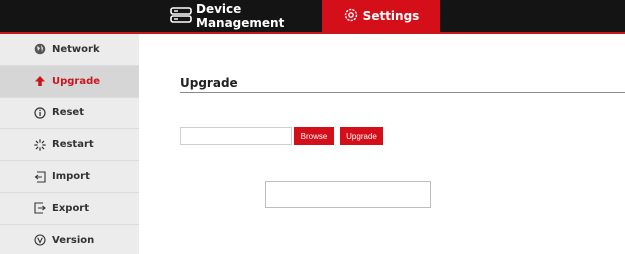 The width and height of the screenshot is (625, 254). I want to click on tab-settings: Settings, so click(381, 16).